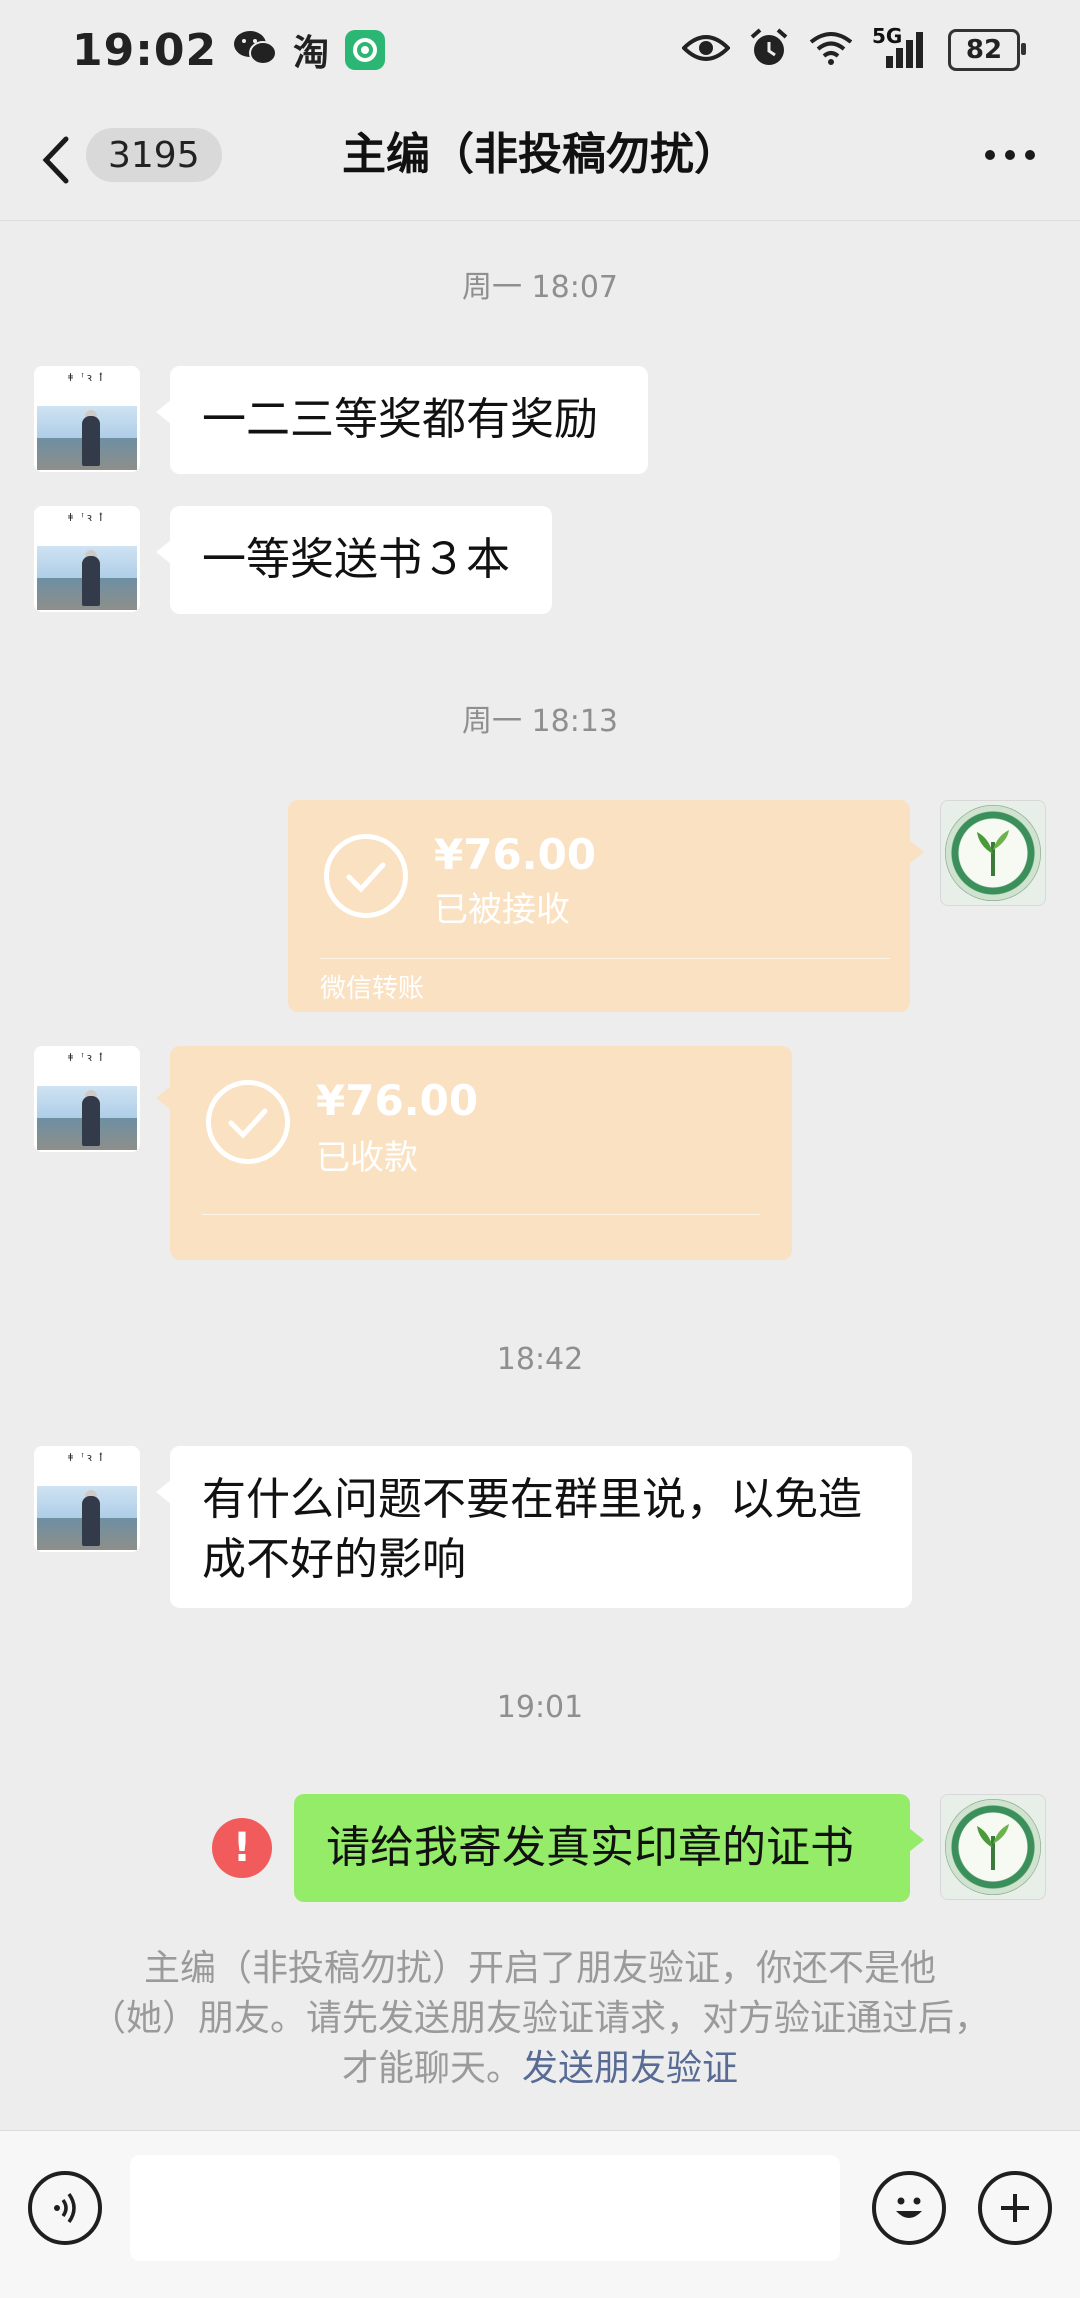  I want to click on app-icon, so click(365, 50).